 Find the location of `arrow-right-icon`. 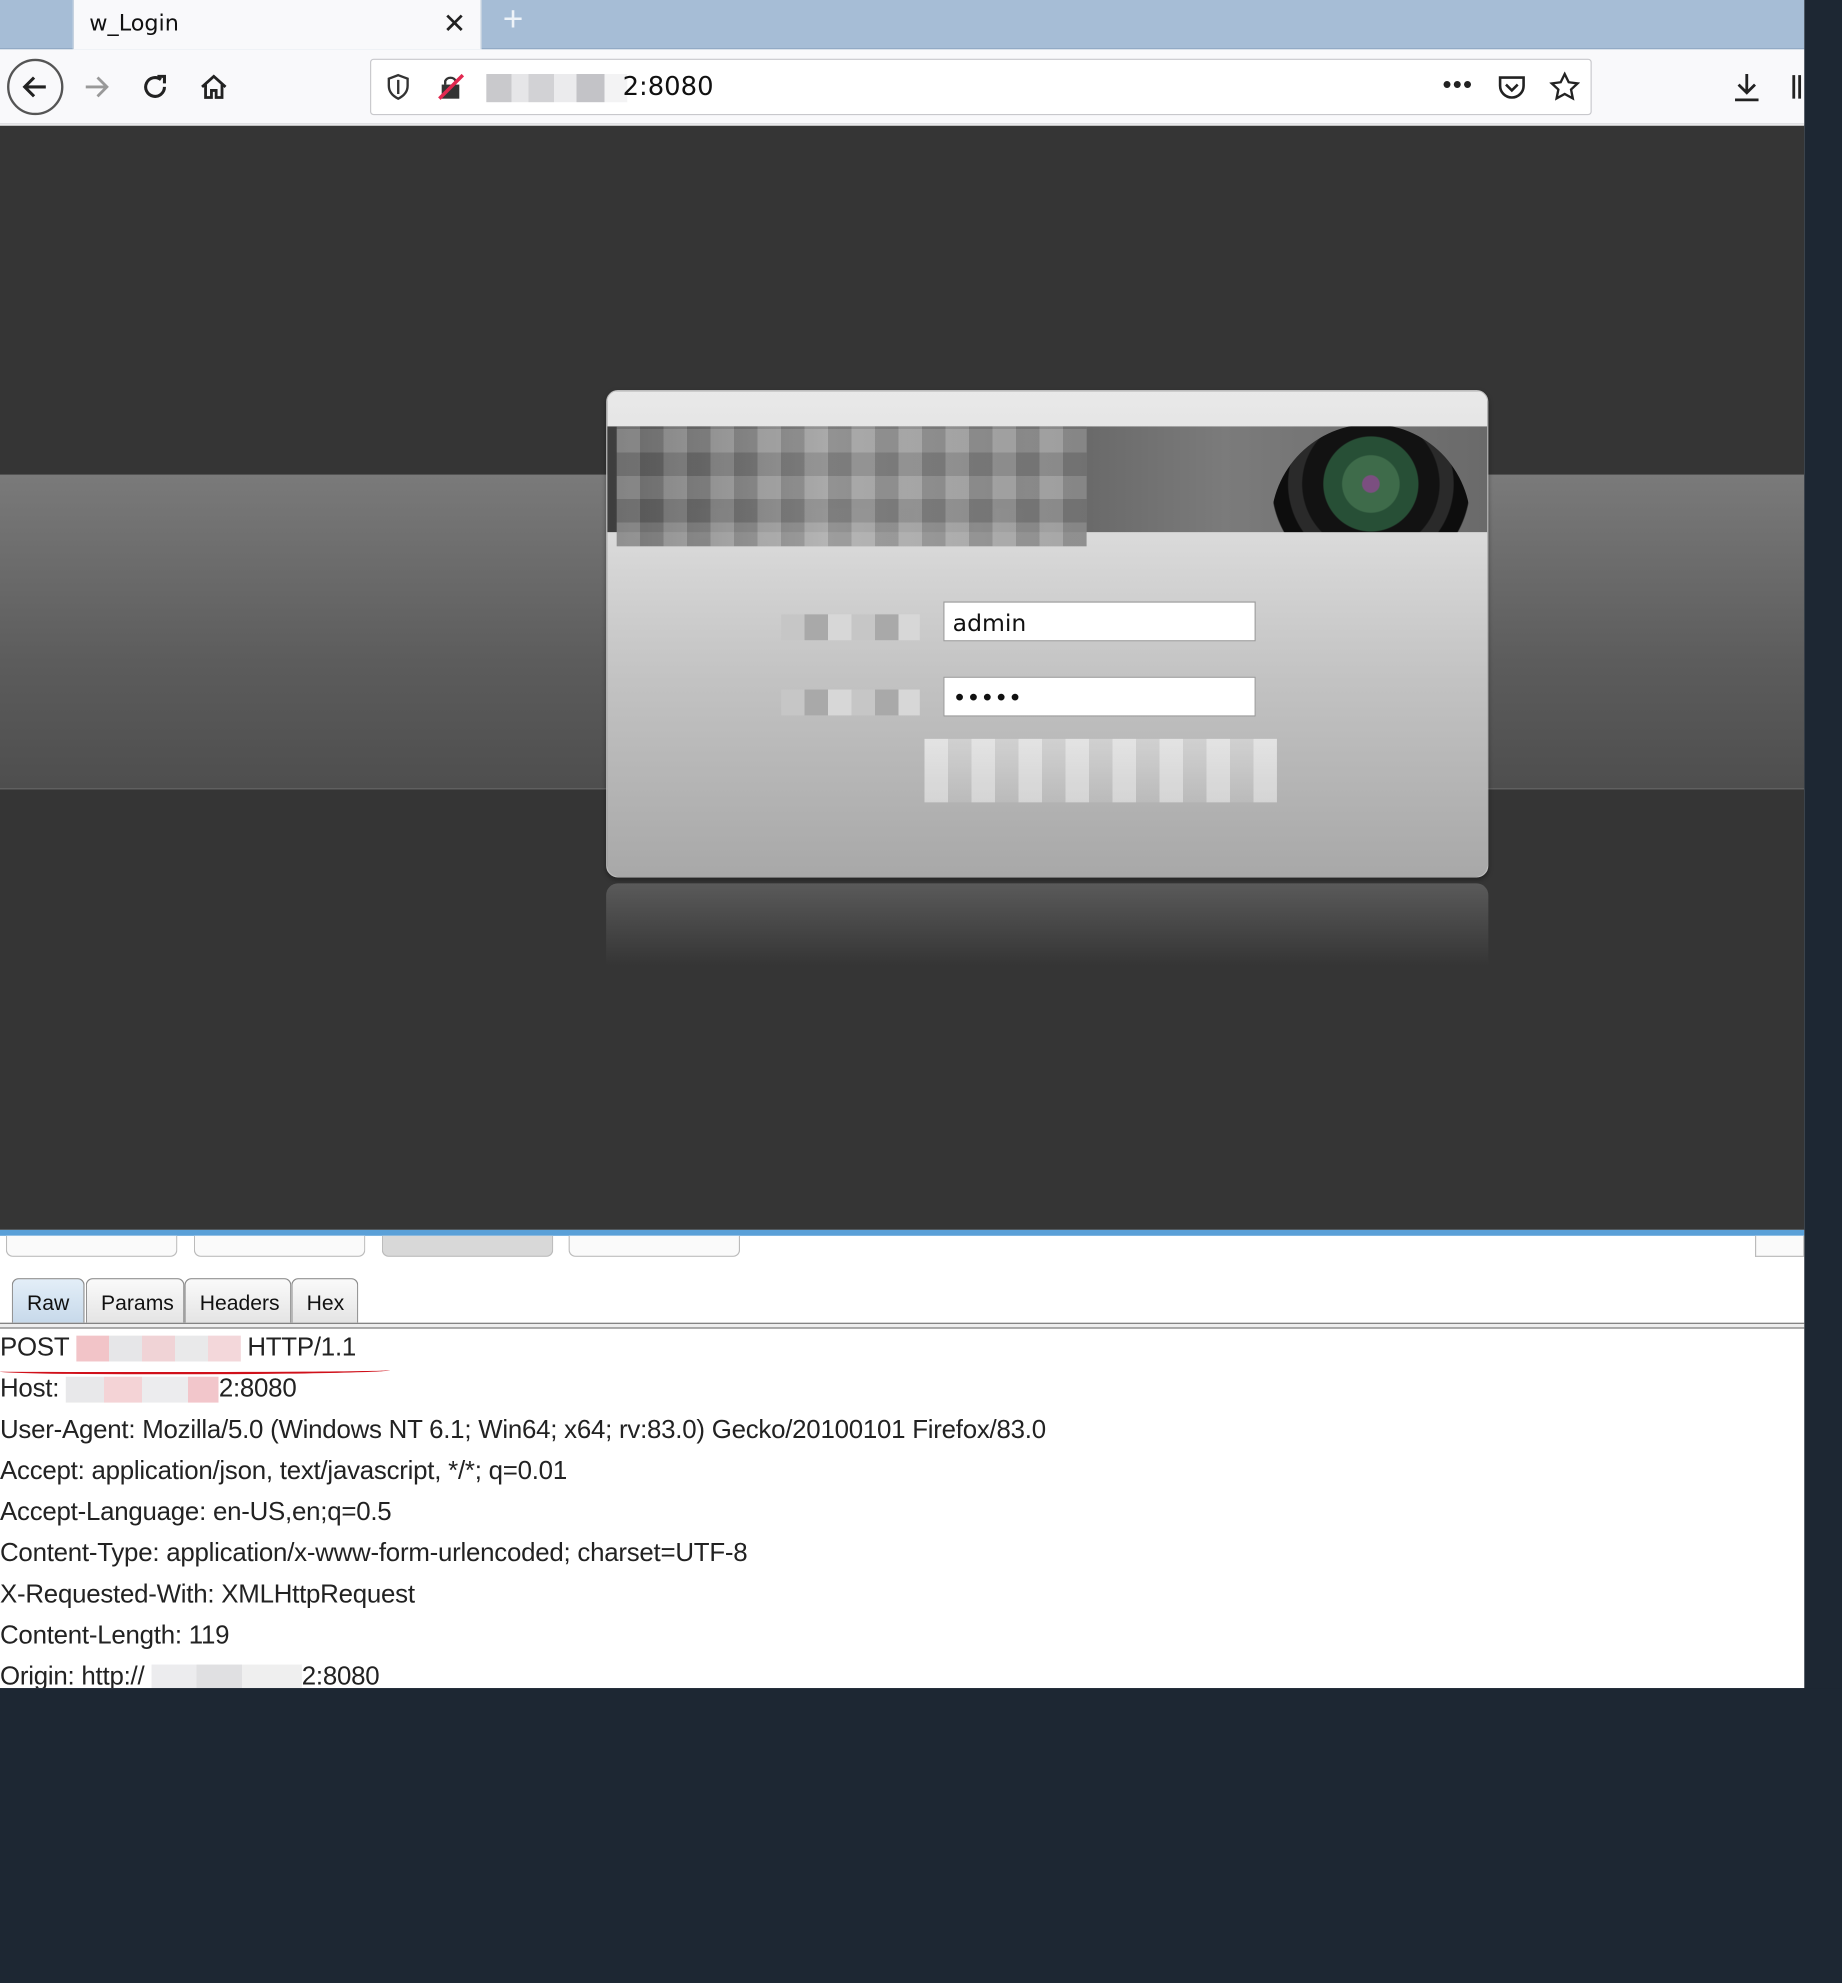

arrow-right-icon is located at coordinates (97, 87).